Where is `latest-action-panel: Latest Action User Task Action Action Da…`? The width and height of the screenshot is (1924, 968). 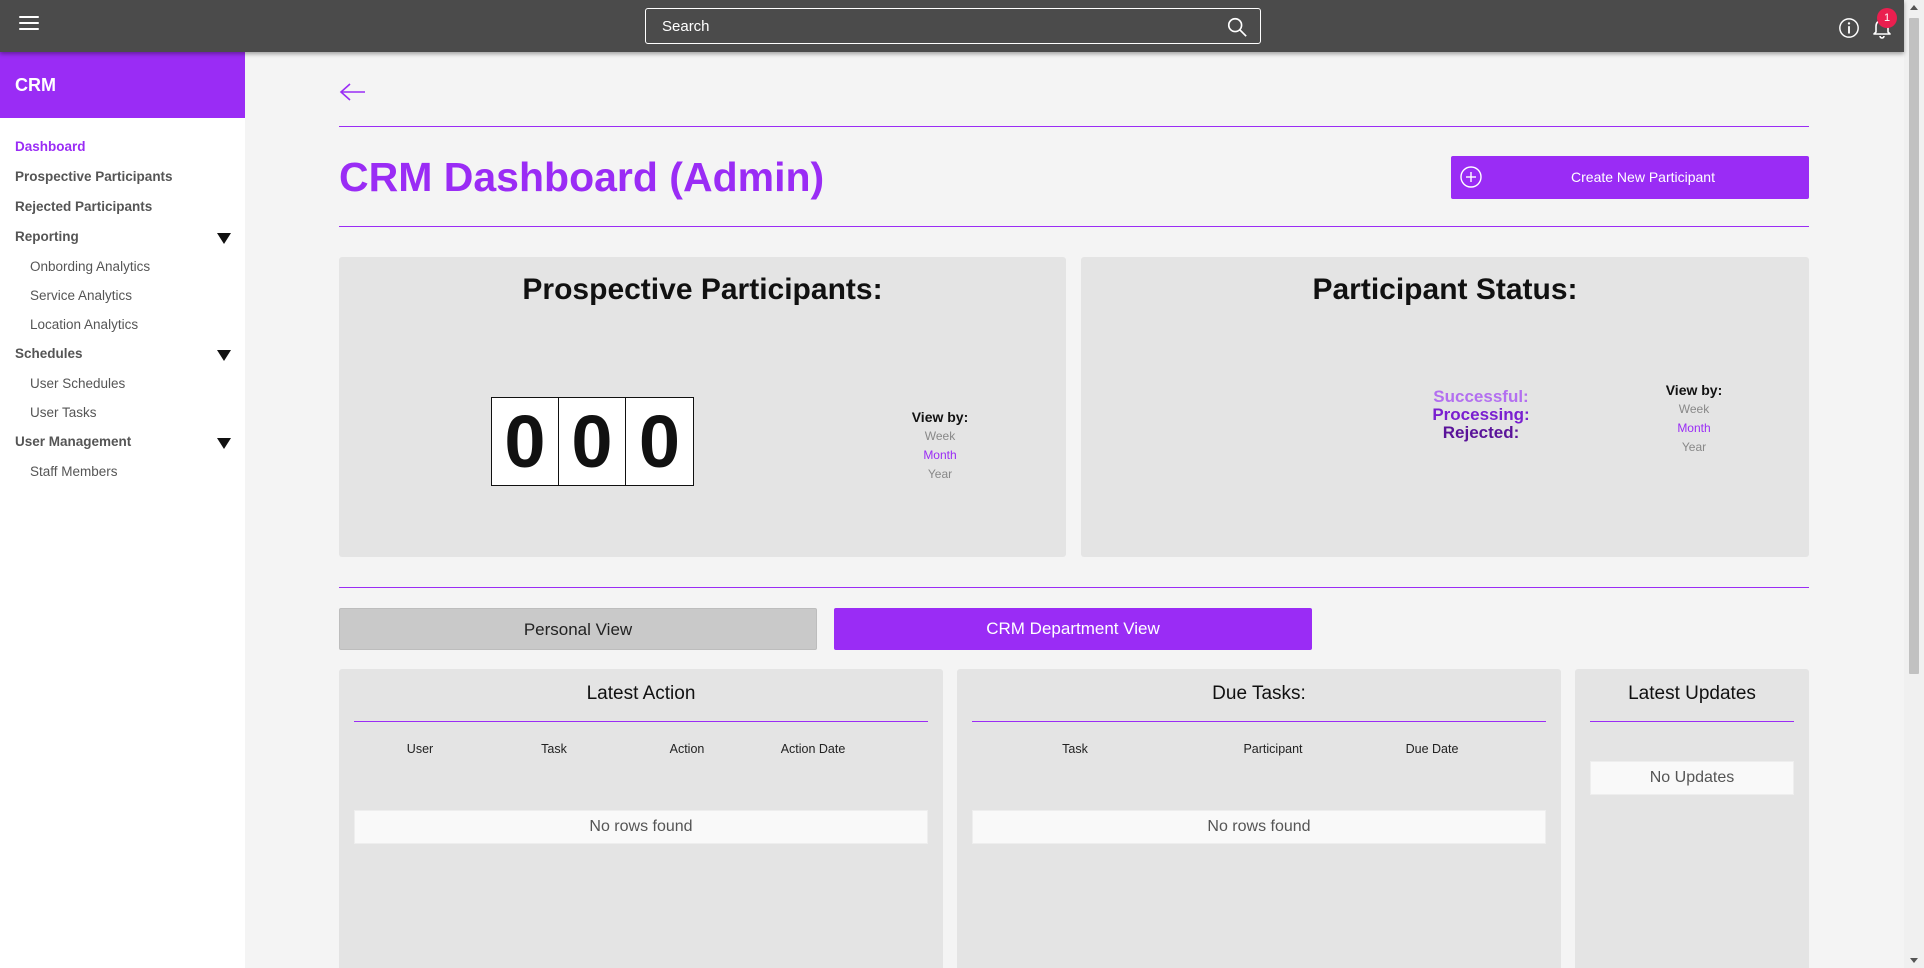
latest-action-panel: Latest Action User Task Action Action Da… is located at coordinates (641, 818).